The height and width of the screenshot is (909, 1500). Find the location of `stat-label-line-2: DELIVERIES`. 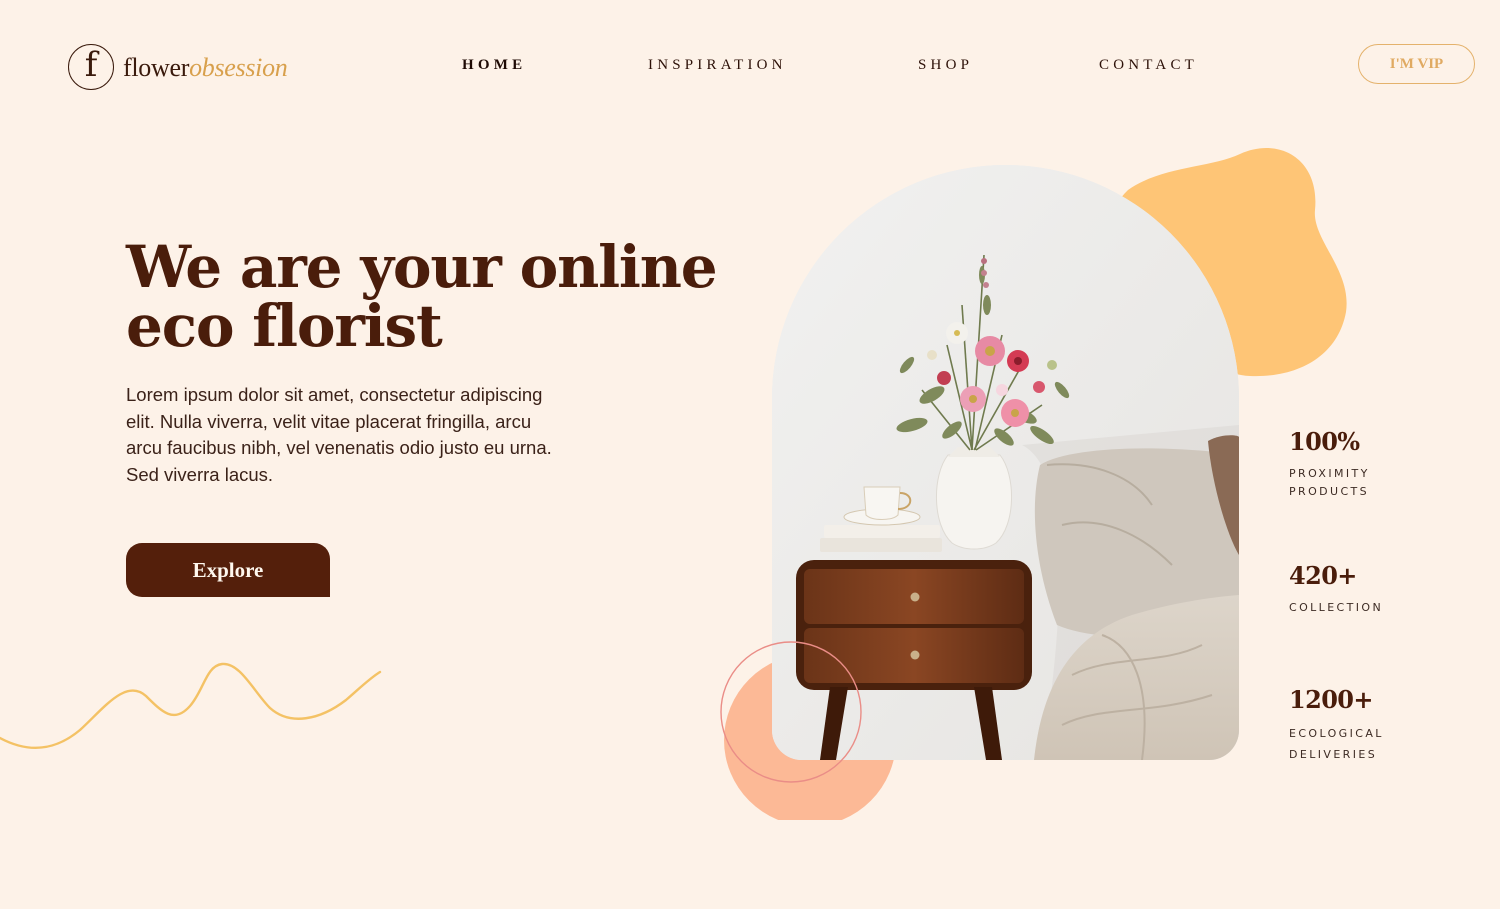

stat-label-line-2: DELIVERIES is located at coordinates (1333, 754).